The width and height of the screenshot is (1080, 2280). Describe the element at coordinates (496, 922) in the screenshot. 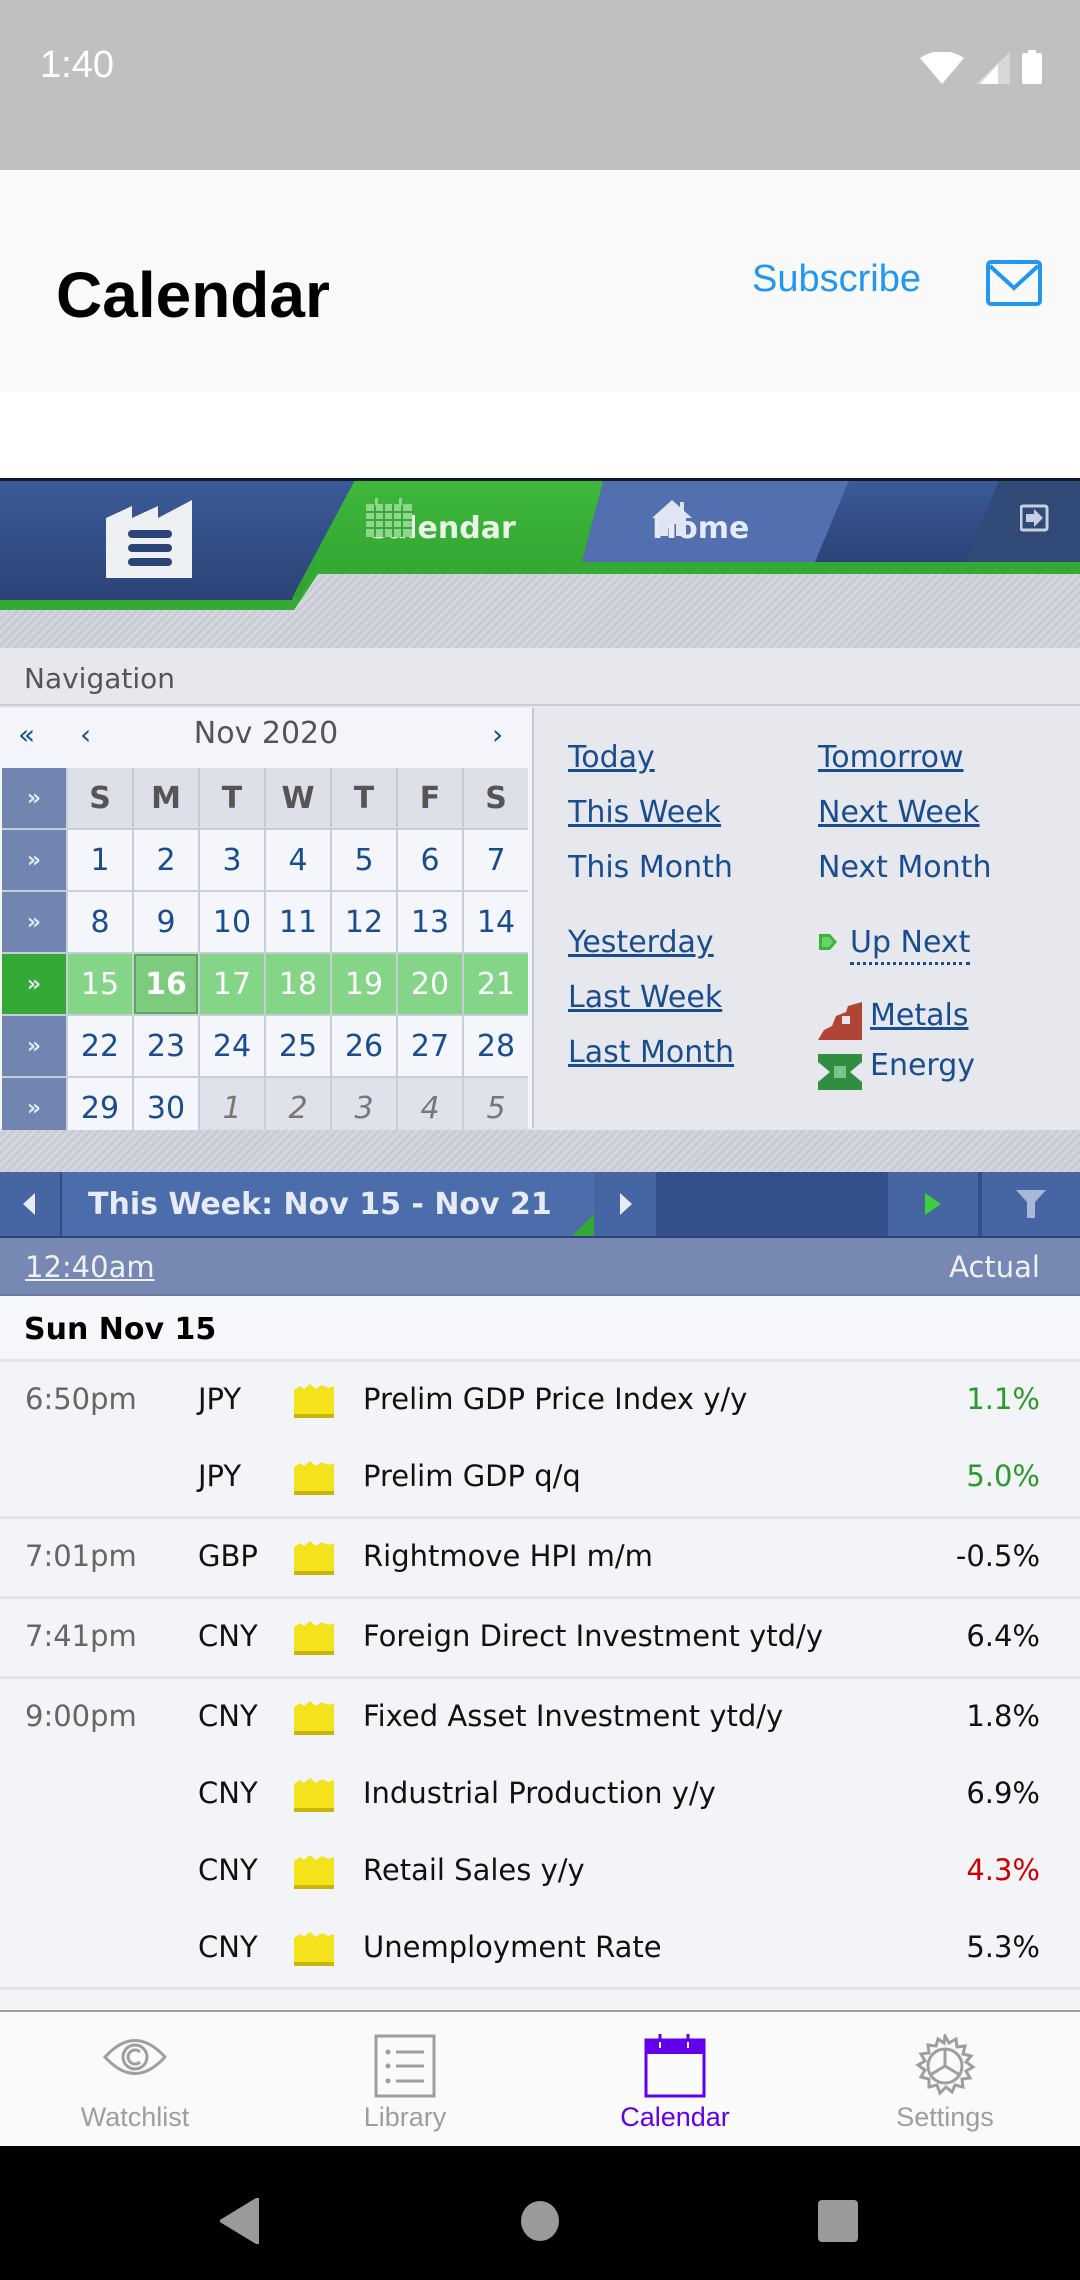

I see `calendar-day: 14` at that location.